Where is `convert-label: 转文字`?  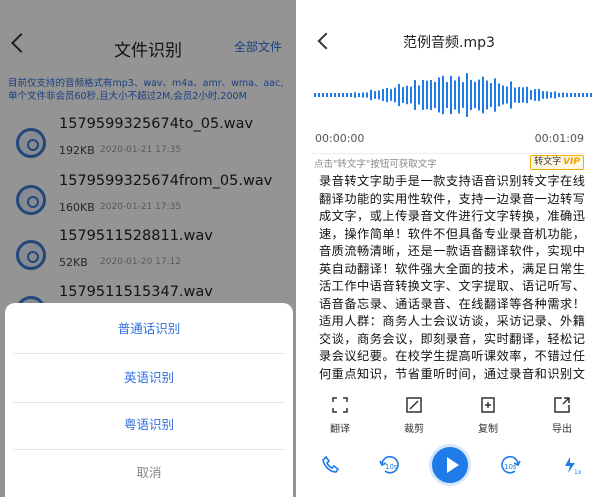
convert-label: 转文字 is located at coordinates (548, 162).